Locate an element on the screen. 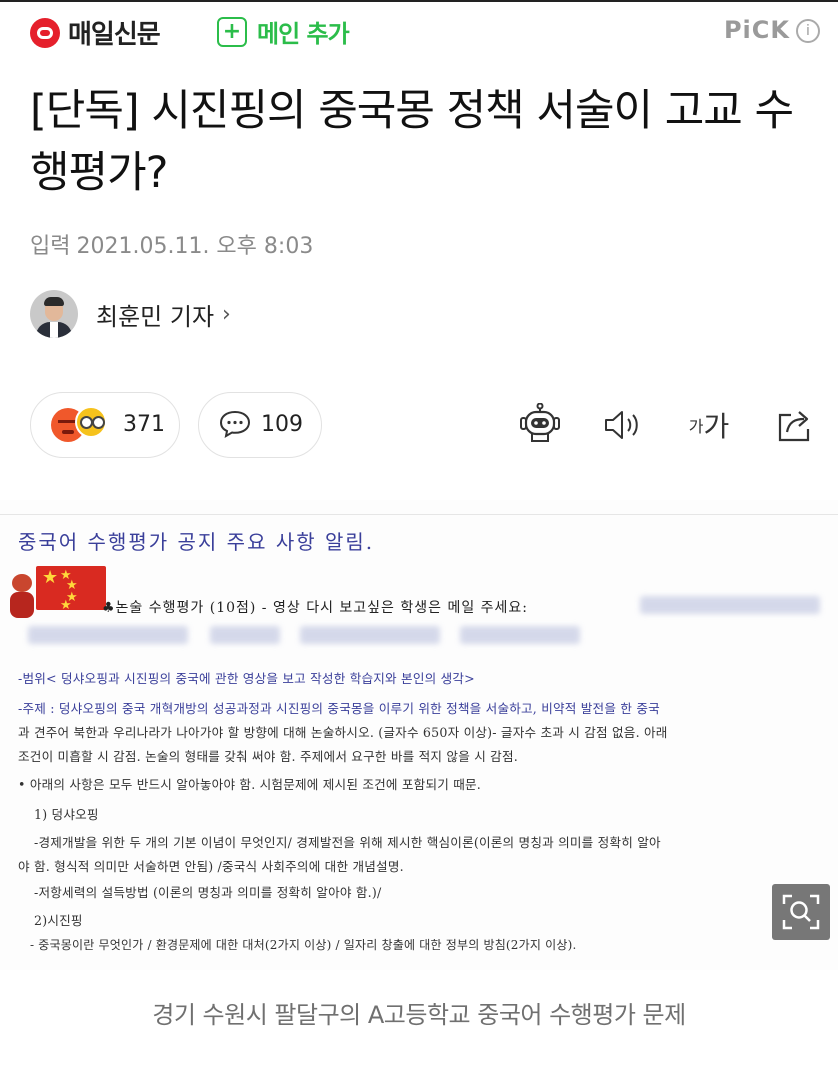 Image resolution: width=838 pixels, height=1069 pixels. reaction-count: 371 is located at coordinates (144, 424).